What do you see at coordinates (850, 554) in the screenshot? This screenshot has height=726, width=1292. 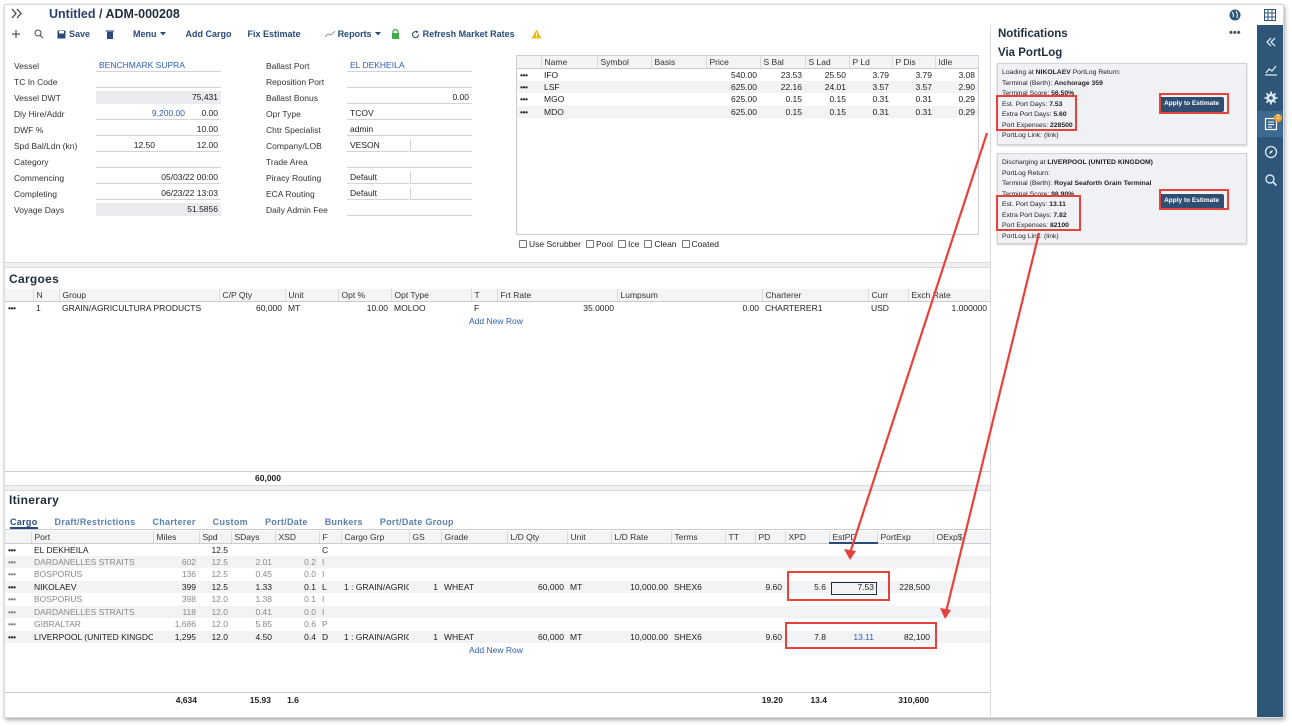 I see `arrow-head-nikolaev` at bounding box center [850, 554].